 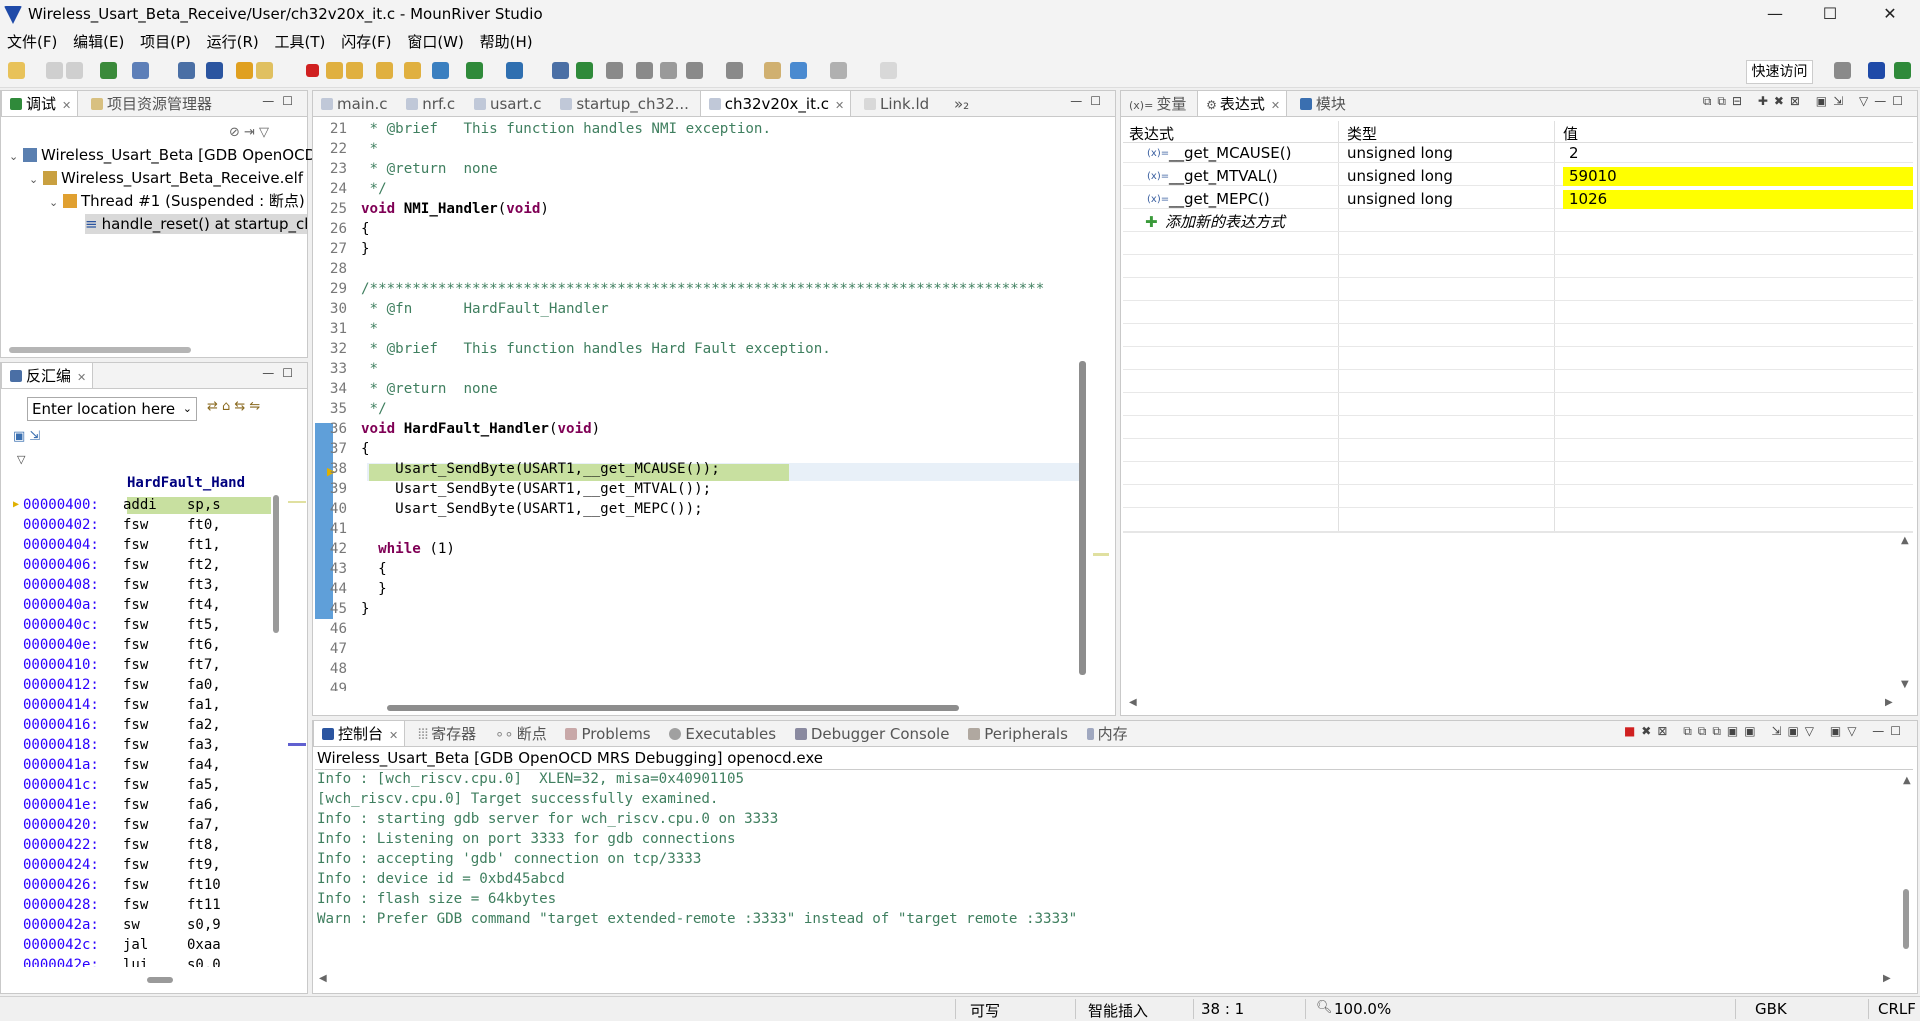 I want to click on tab-ch32v20x-it-c: ch32v20x_it.c ✕, so click(x=775, y=103).